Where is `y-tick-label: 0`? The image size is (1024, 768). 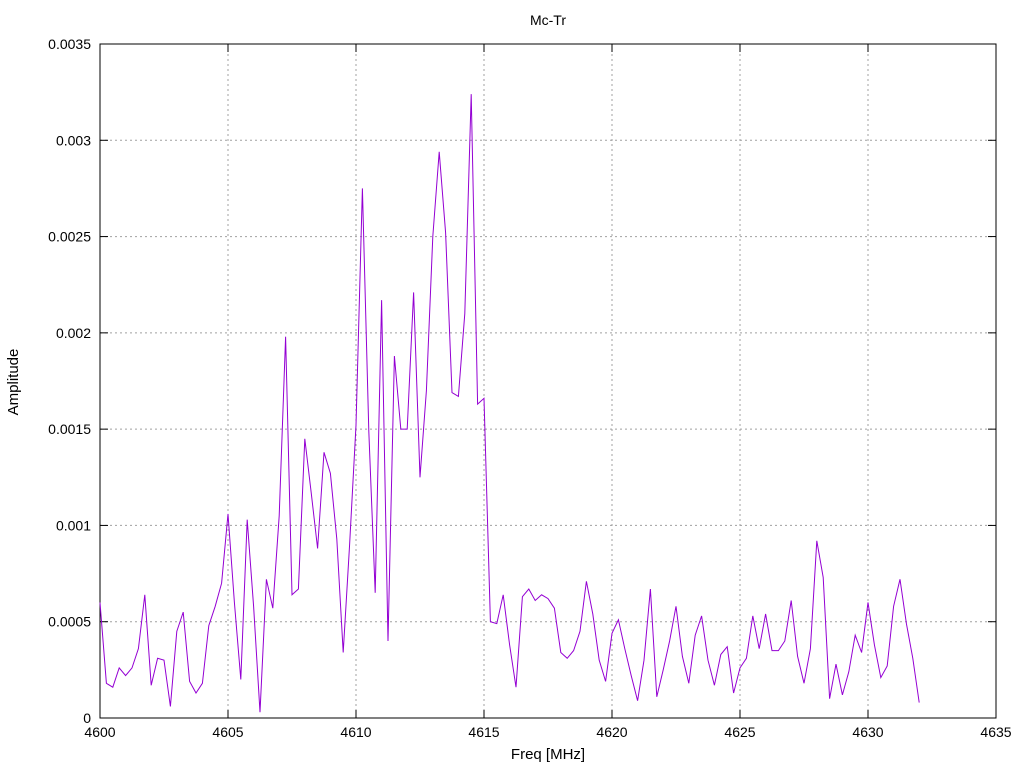
y-tick-label: 0 is located at coordinates (87, 718).